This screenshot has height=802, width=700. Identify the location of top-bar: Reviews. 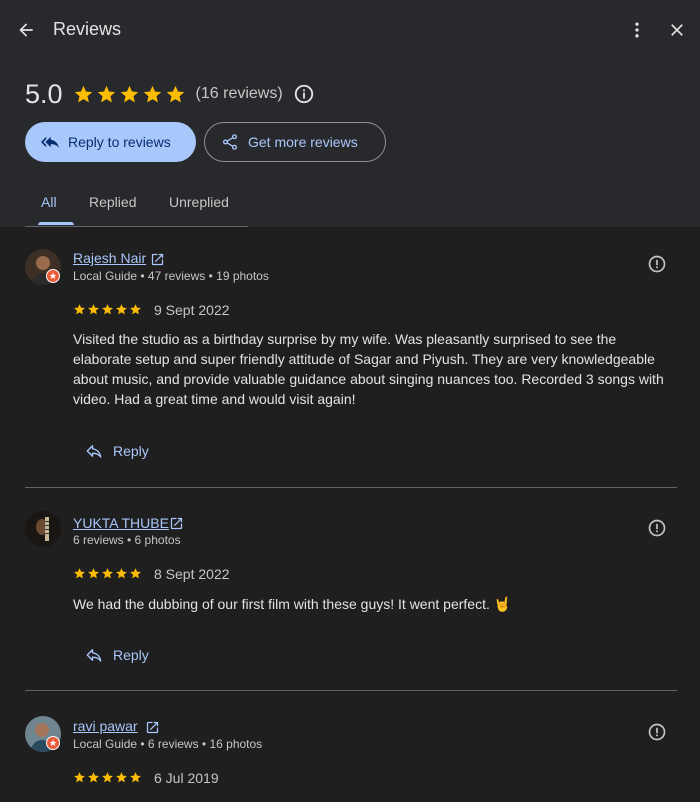
(350, 30).